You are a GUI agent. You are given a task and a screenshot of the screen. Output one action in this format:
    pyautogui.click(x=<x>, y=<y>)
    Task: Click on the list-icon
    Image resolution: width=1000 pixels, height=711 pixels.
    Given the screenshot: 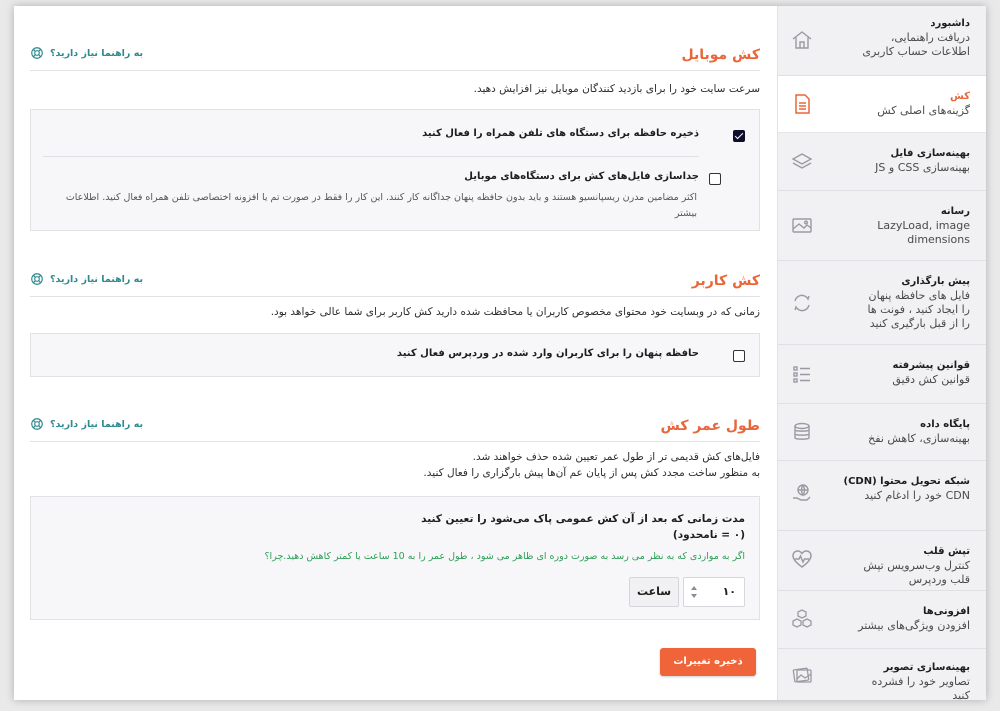 What is the action you would take?
    pyautogui.click(x=802, y=374)
    